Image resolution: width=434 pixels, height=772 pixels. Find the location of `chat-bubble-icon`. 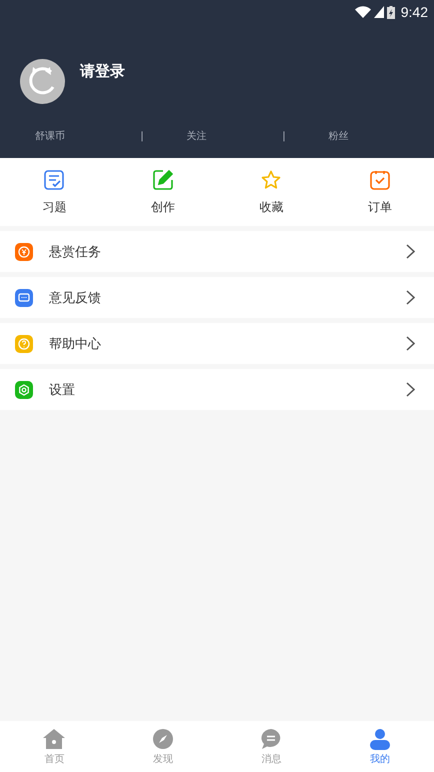

chat-bubble-icon is located at coordinates (271, 739).